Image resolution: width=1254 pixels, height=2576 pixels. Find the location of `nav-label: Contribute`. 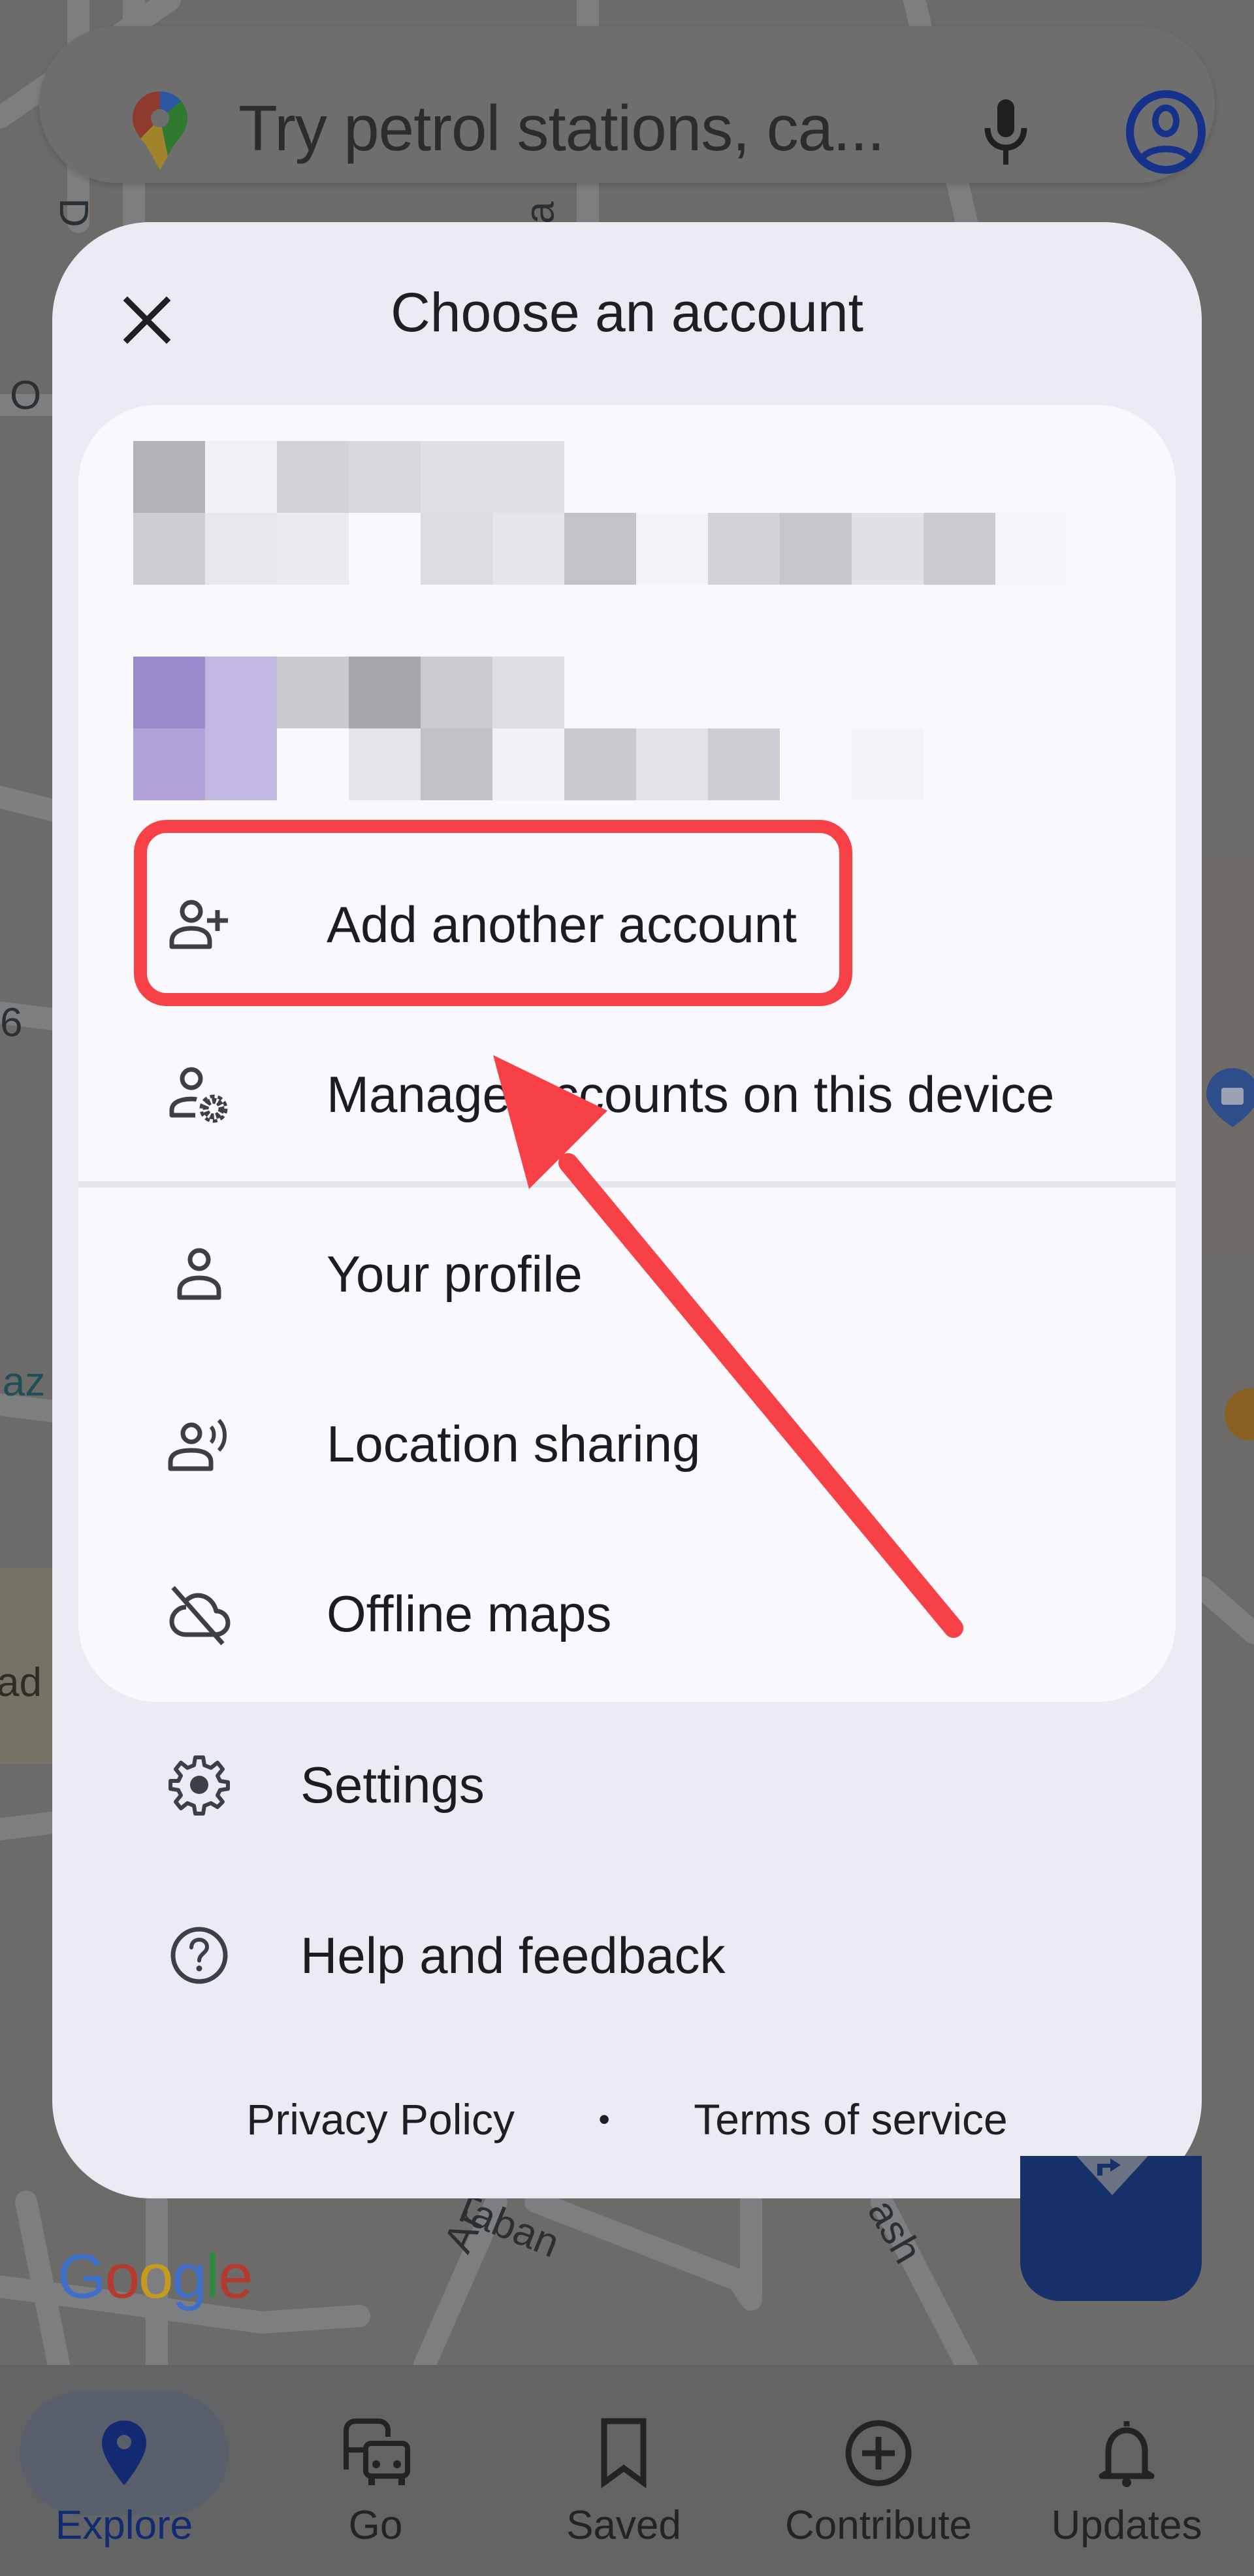

nav-label: Contribute is located at coordinates (878, 2525).